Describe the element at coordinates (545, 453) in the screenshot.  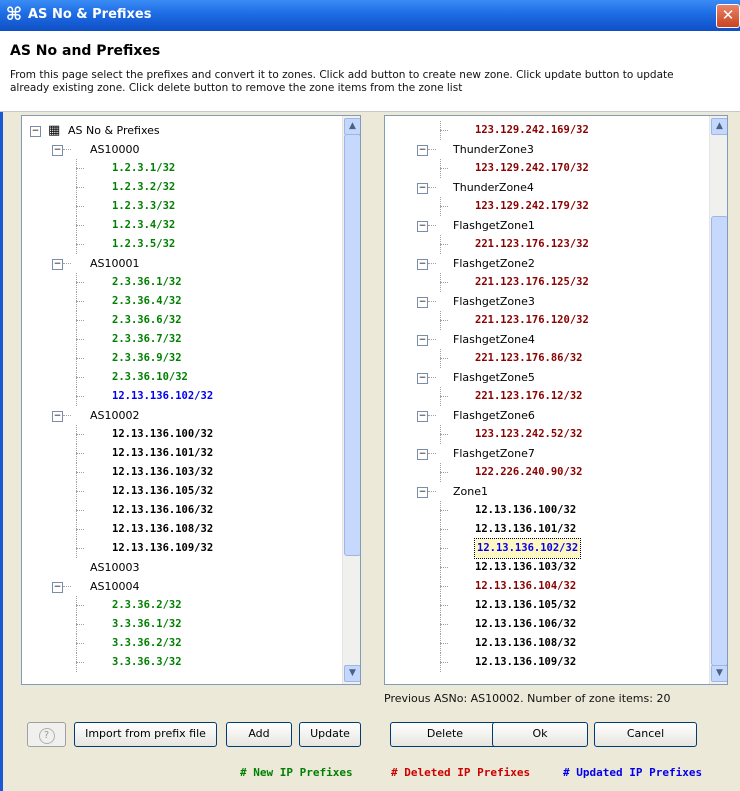
I see `tree-node: − FlashgetZone7` at that location.